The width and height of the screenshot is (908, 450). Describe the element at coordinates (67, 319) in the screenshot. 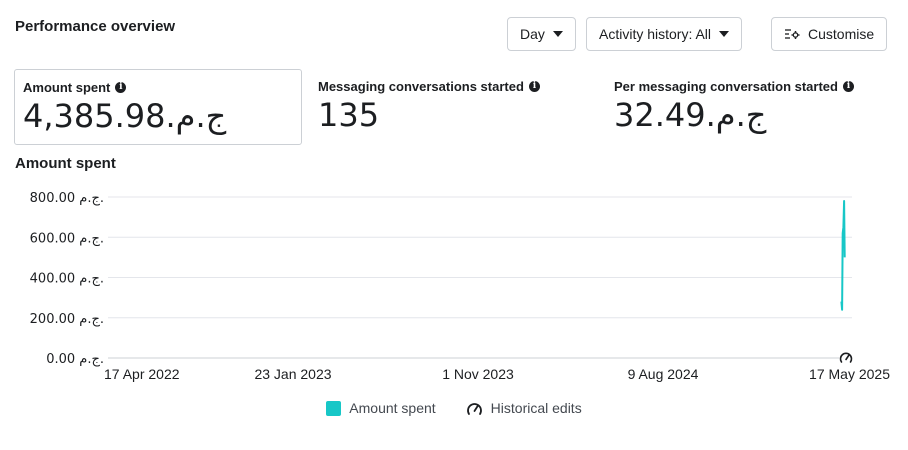

I see `y-tick-label: 200.00 ج.م.` at that location.